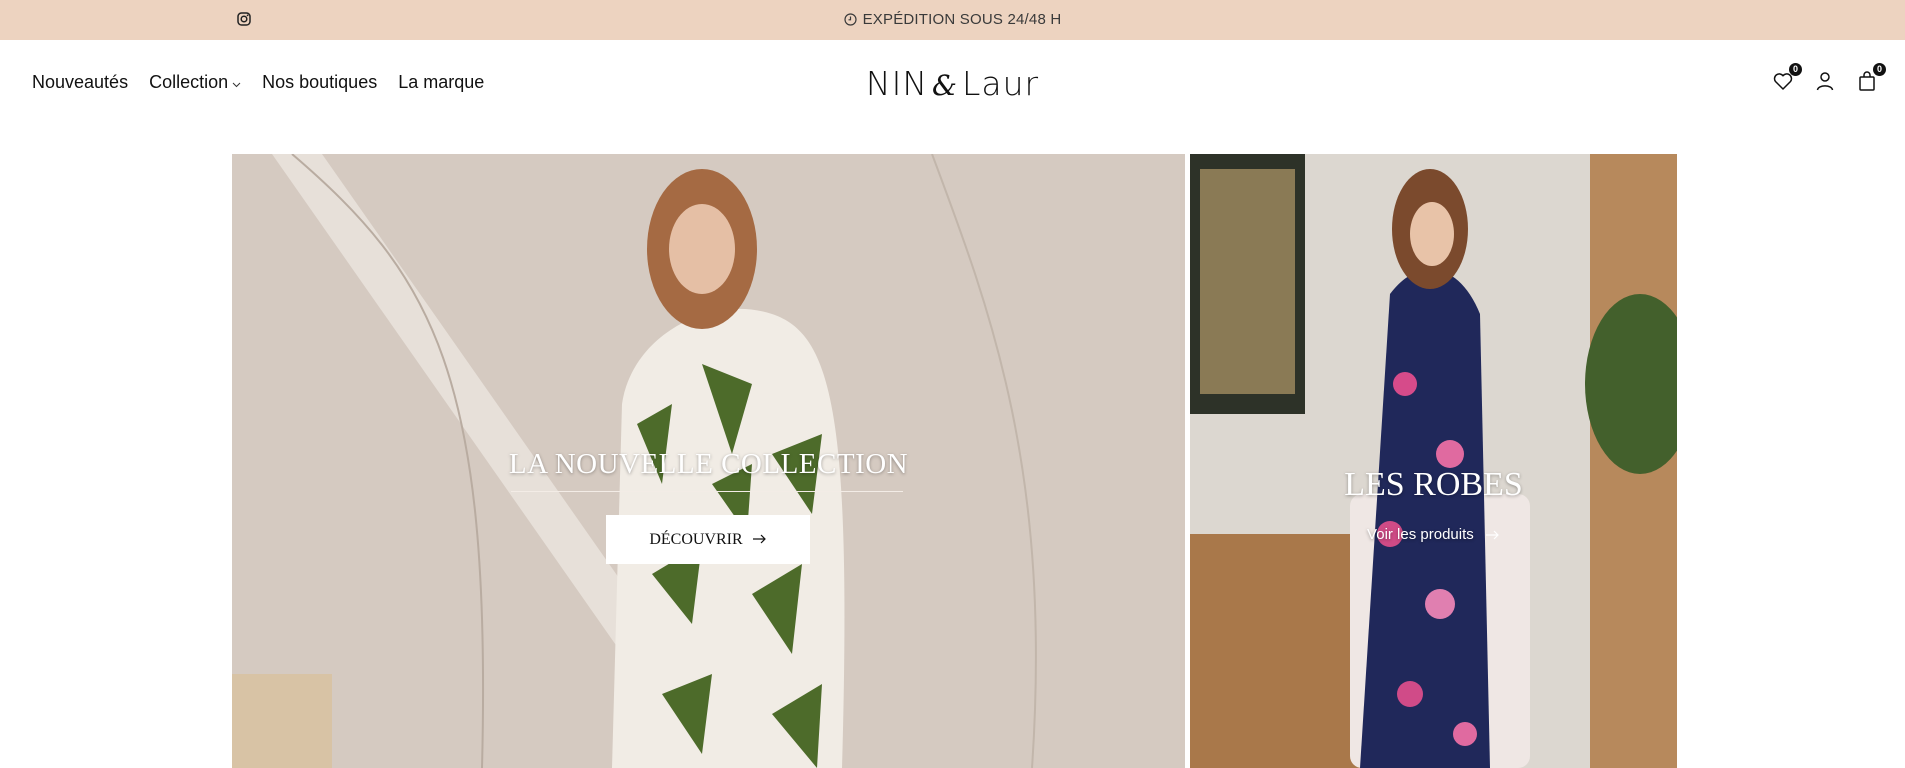 This screenshot has width=1905, height=768. What do you see at coordinates (1825, 81) in the screenshot?
I see `account-icon` at bounding box center [1825, 81].